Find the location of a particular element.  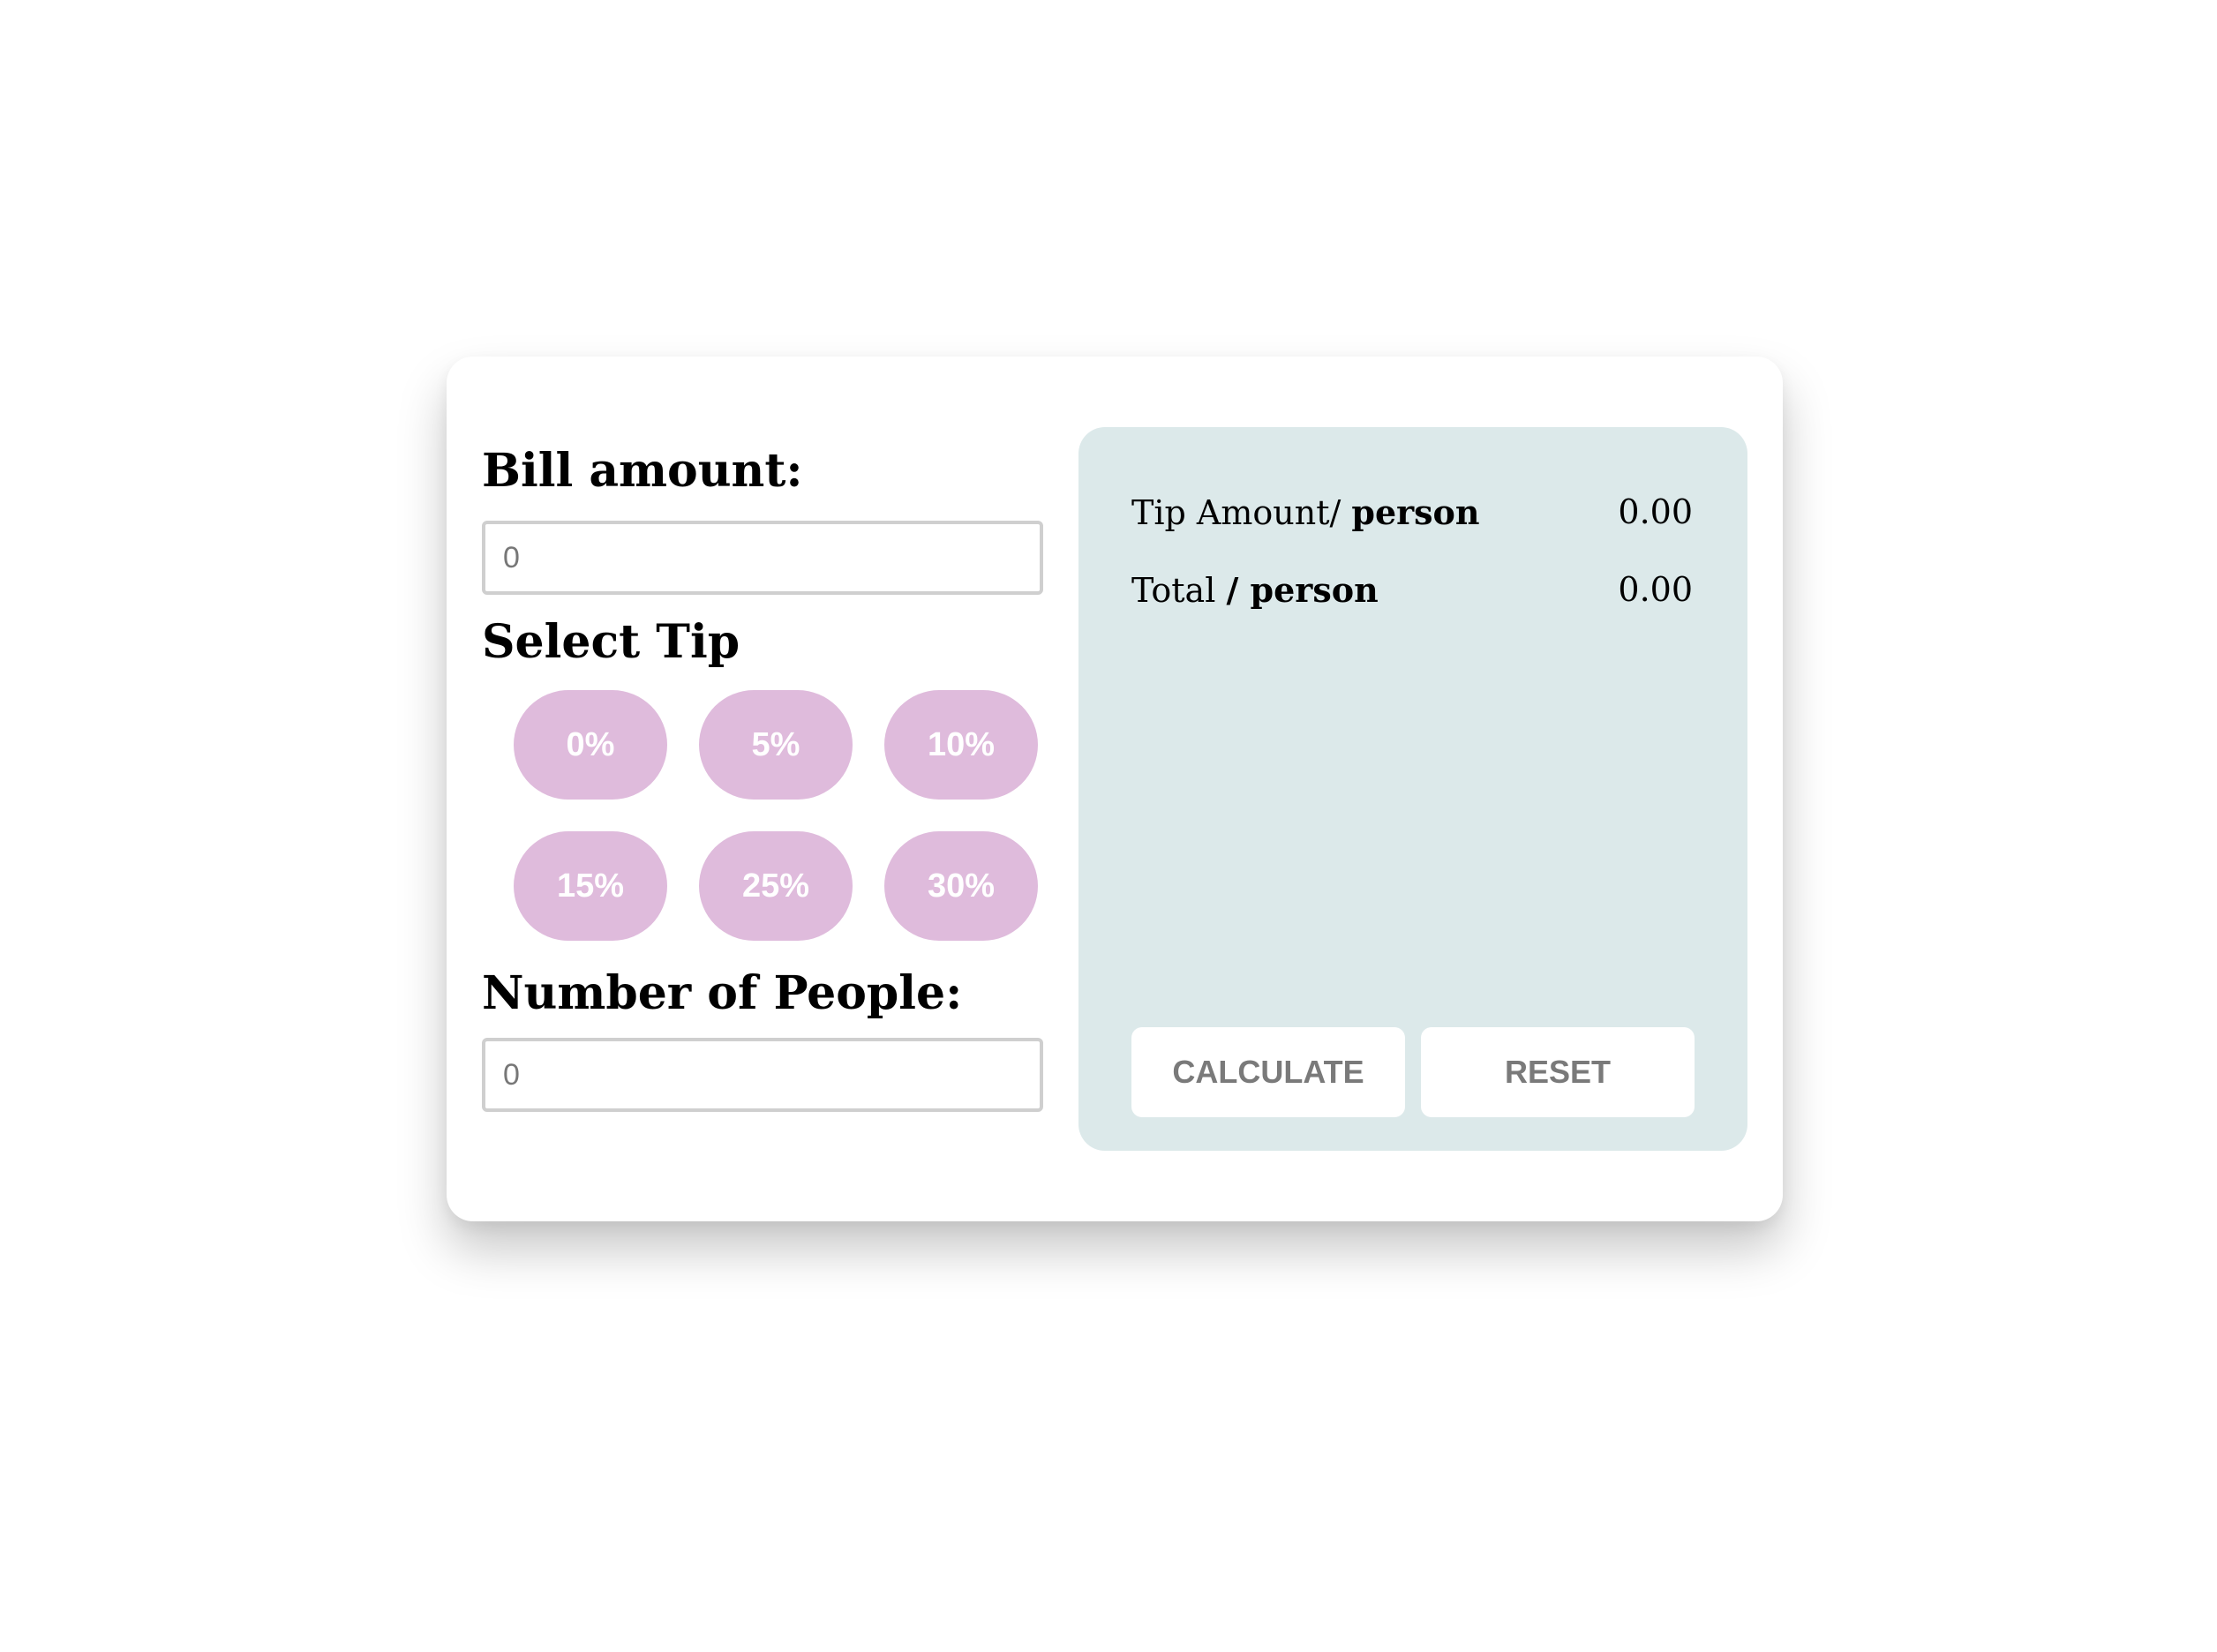

tip-30-button: 30% is located at coordinates (961, 886).